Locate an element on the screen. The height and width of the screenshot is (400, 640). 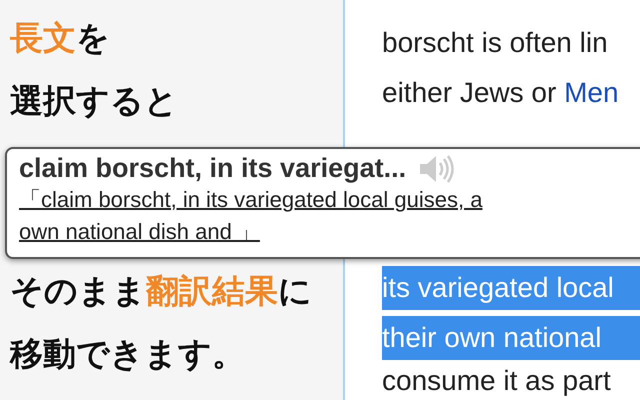
caption-text: 長文を is located at coordinates (60, 38).